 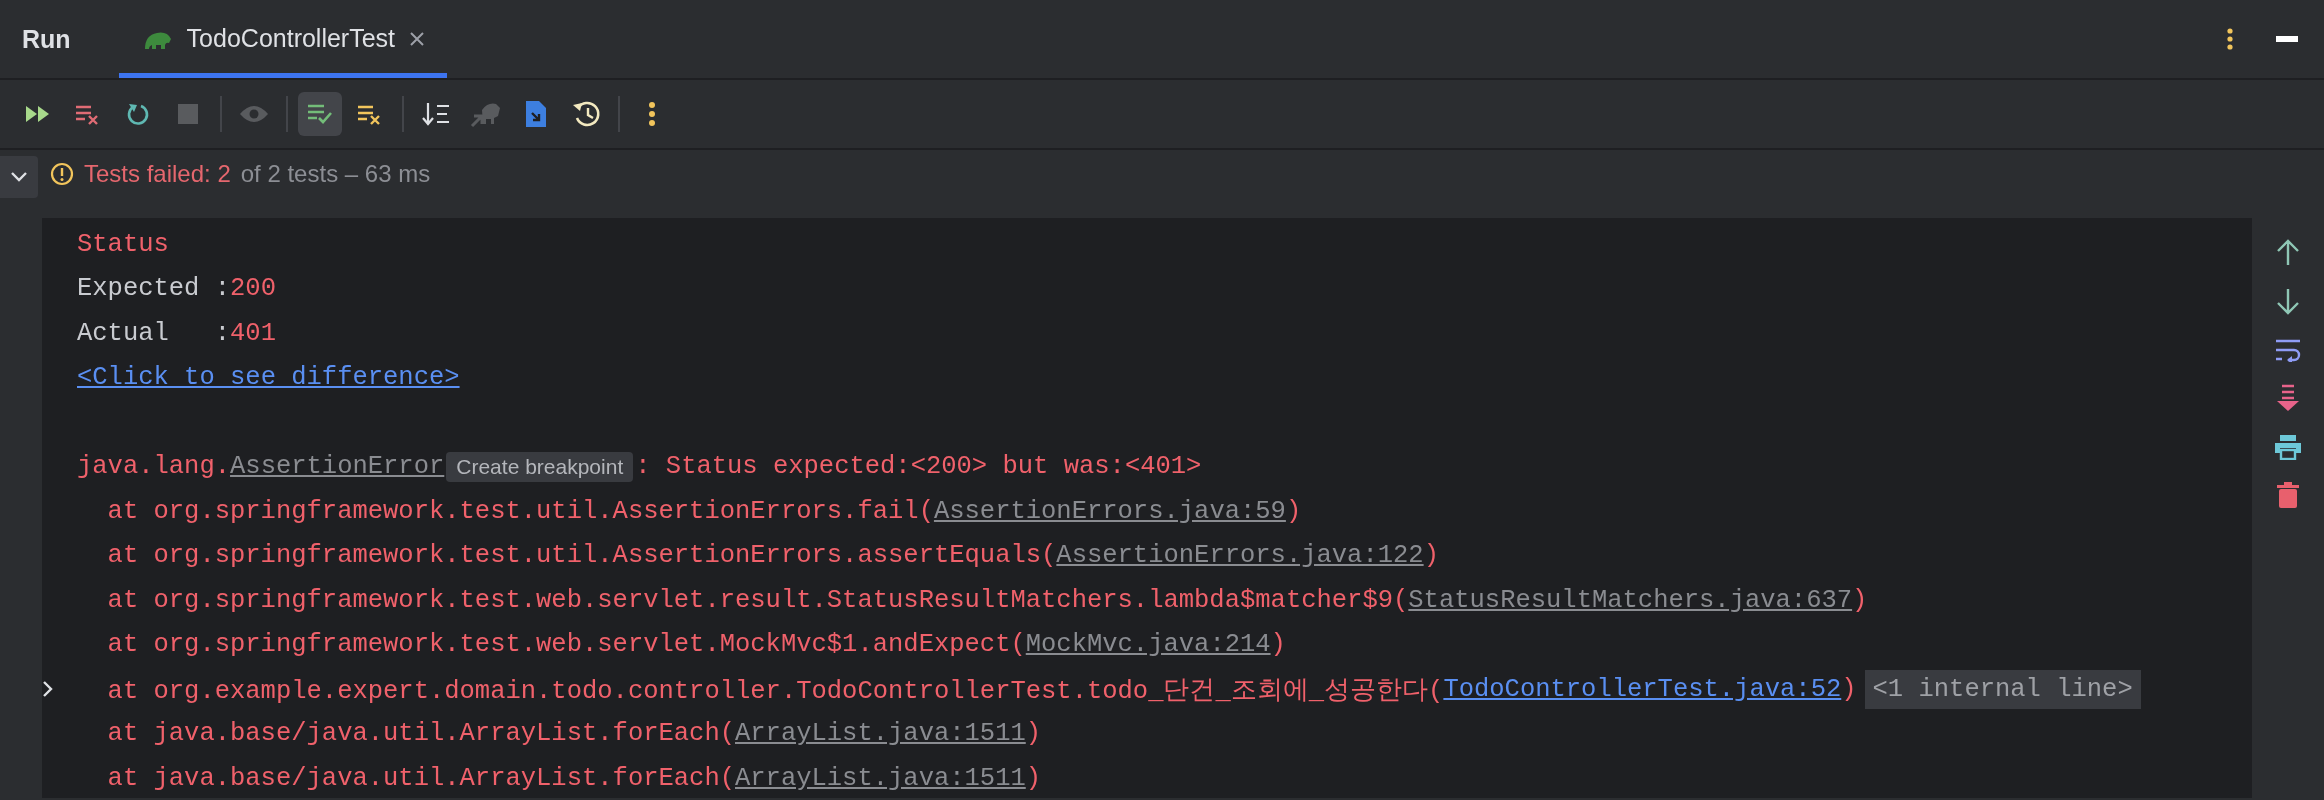 I want to click on toolbar-button, so click(x=320, y=114).